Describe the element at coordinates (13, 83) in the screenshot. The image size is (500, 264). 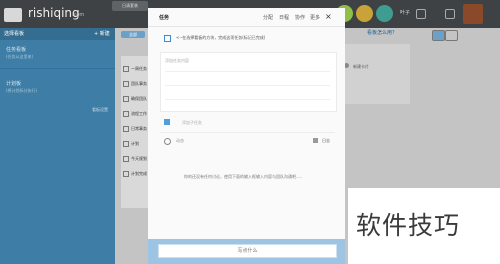
I see `sidebar-item-plan-board: 计划板` at that location.